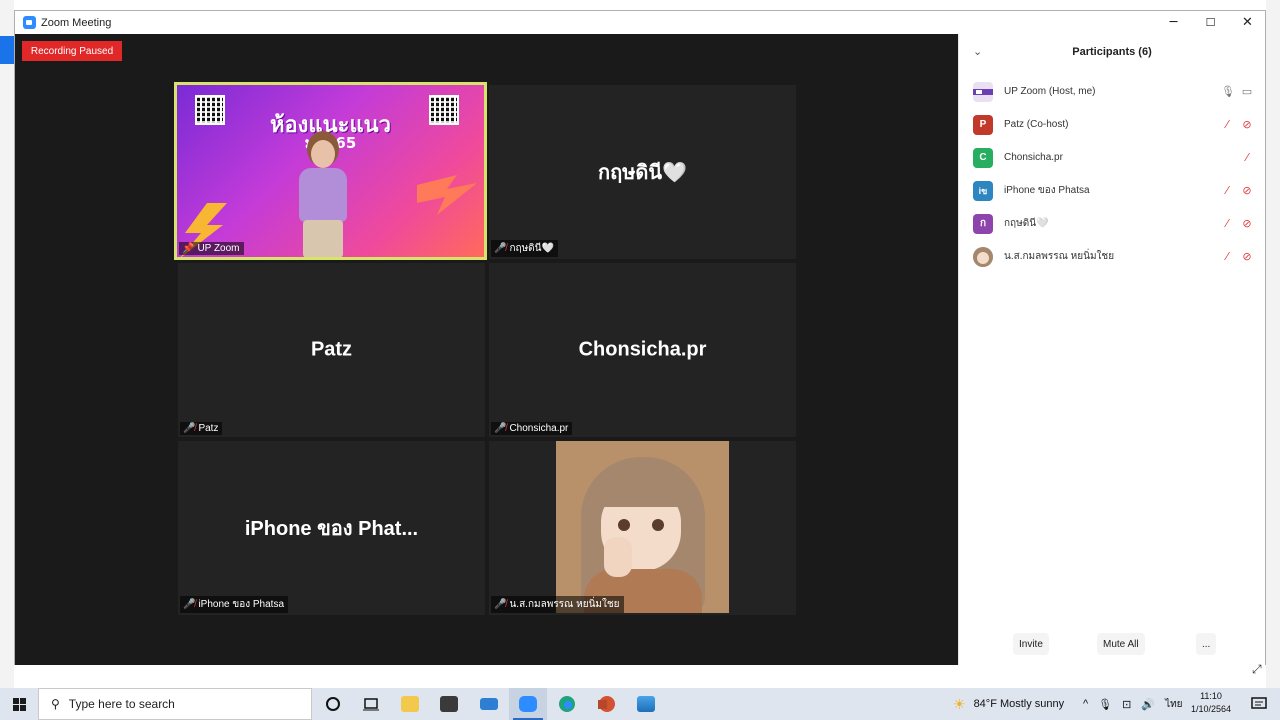 This screenshot has height=720, width=1280. What do you see at coordinates (218, 248) in the screenshot?
I see `tile-name: UP Zoom` at bounding box center [218, 248].